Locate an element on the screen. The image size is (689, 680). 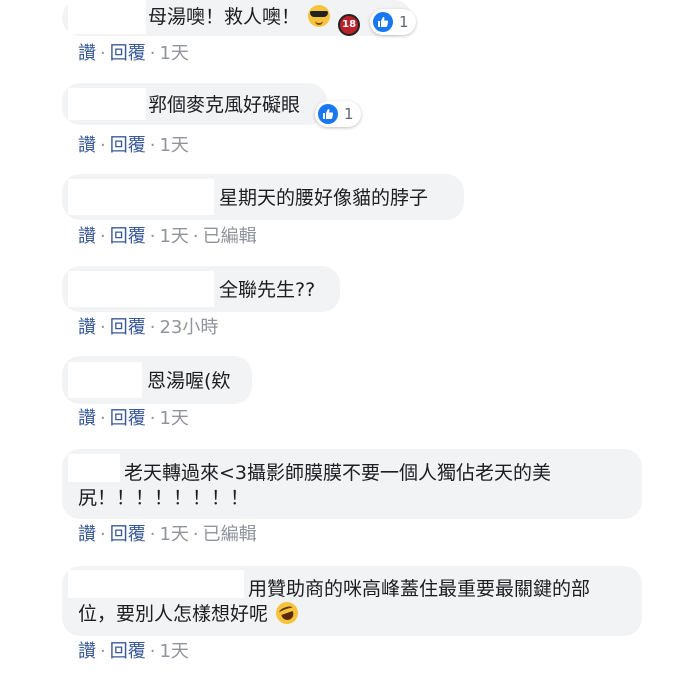
comment-text: 郛個麥克風好礙眼 is located at coordinates (224, 105).